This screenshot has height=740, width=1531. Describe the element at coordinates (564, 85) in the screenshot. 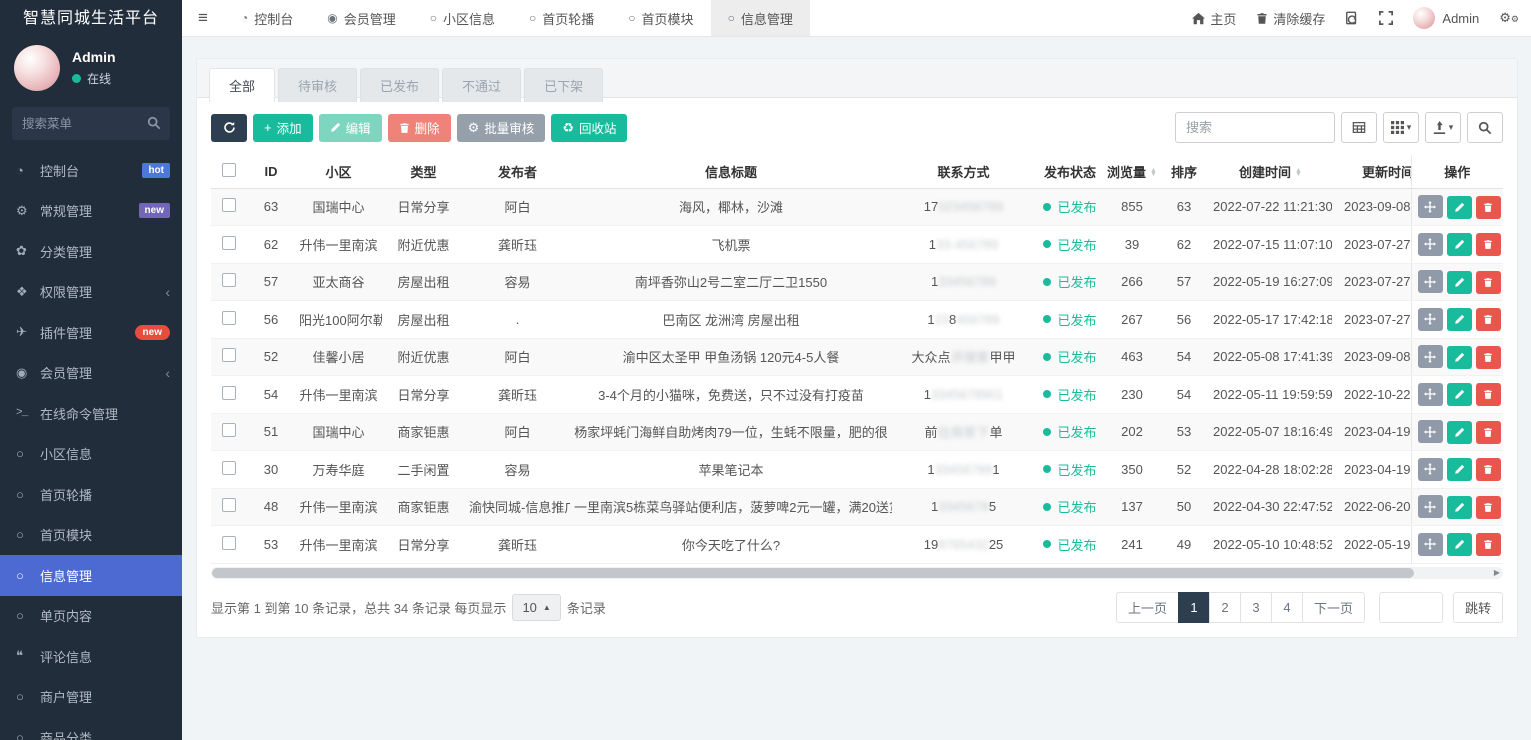

I see `filter-tab: 已下架` at that location.